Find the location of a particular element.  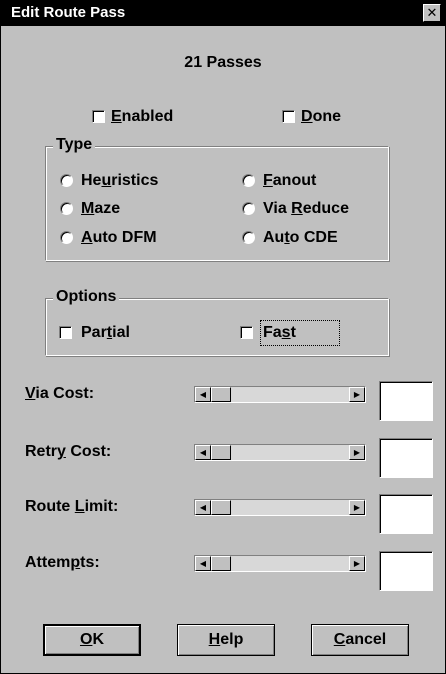

fast-label: Fast is located at coordinates (279, 332).